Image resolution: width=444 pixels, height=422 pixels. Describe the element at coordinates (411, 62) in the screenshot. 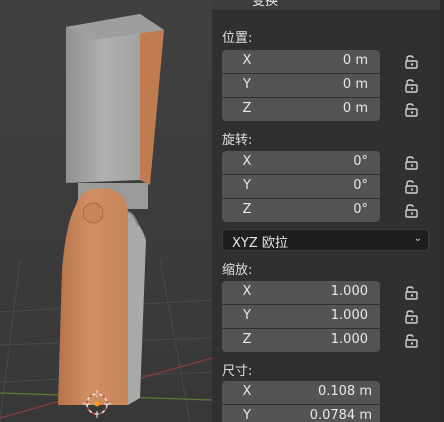

I see `lock-location-x-icon` at that location.